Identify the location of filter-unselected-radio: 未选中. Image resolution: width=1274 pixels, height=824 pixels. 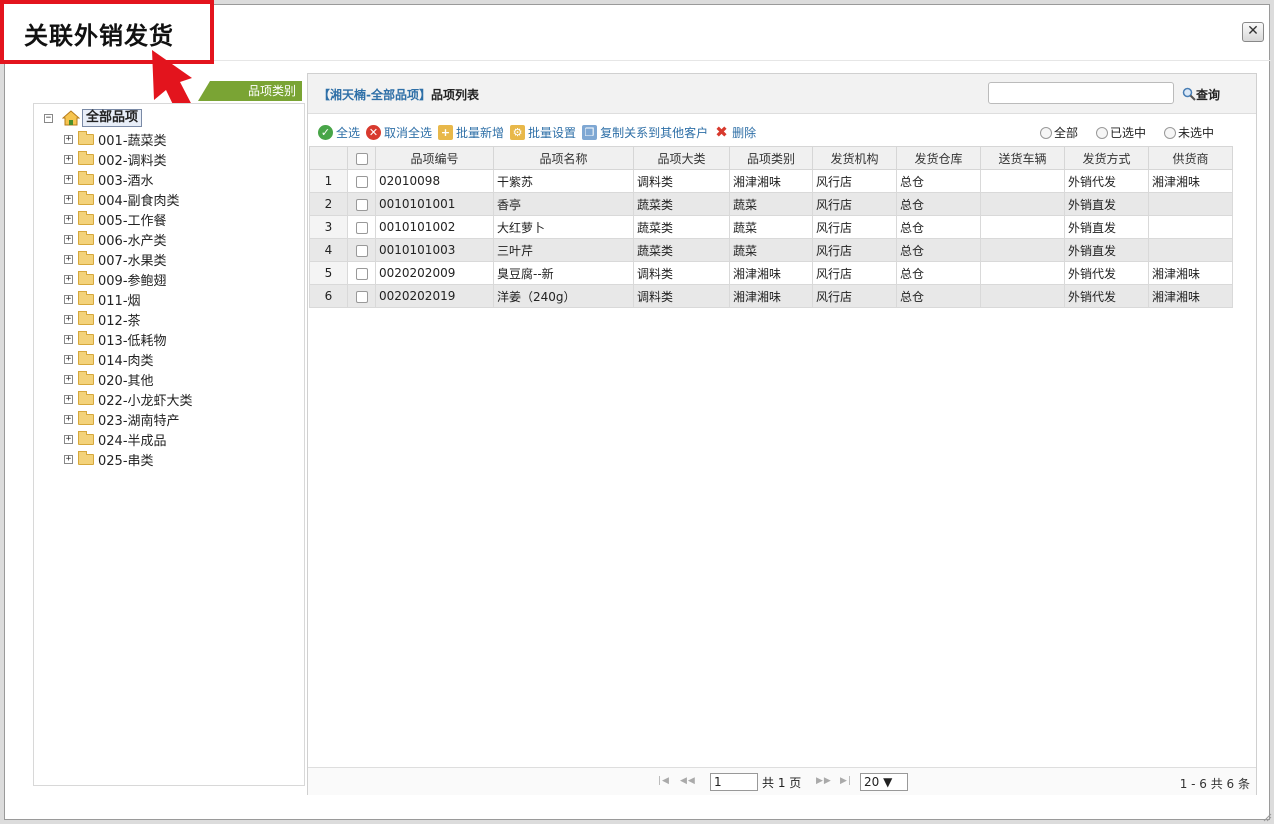
(1189, 132).